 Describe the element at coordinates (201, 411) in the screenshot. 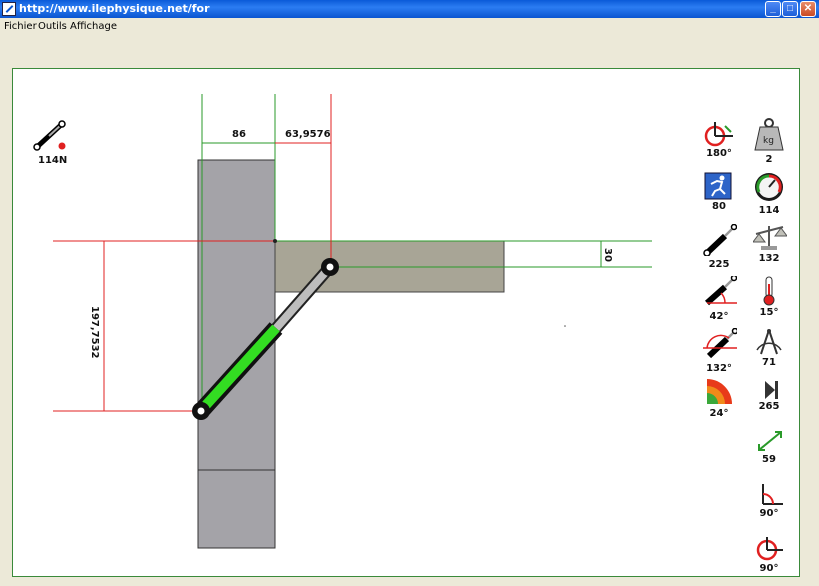

I see `bottom-pivot-hole` at that location.